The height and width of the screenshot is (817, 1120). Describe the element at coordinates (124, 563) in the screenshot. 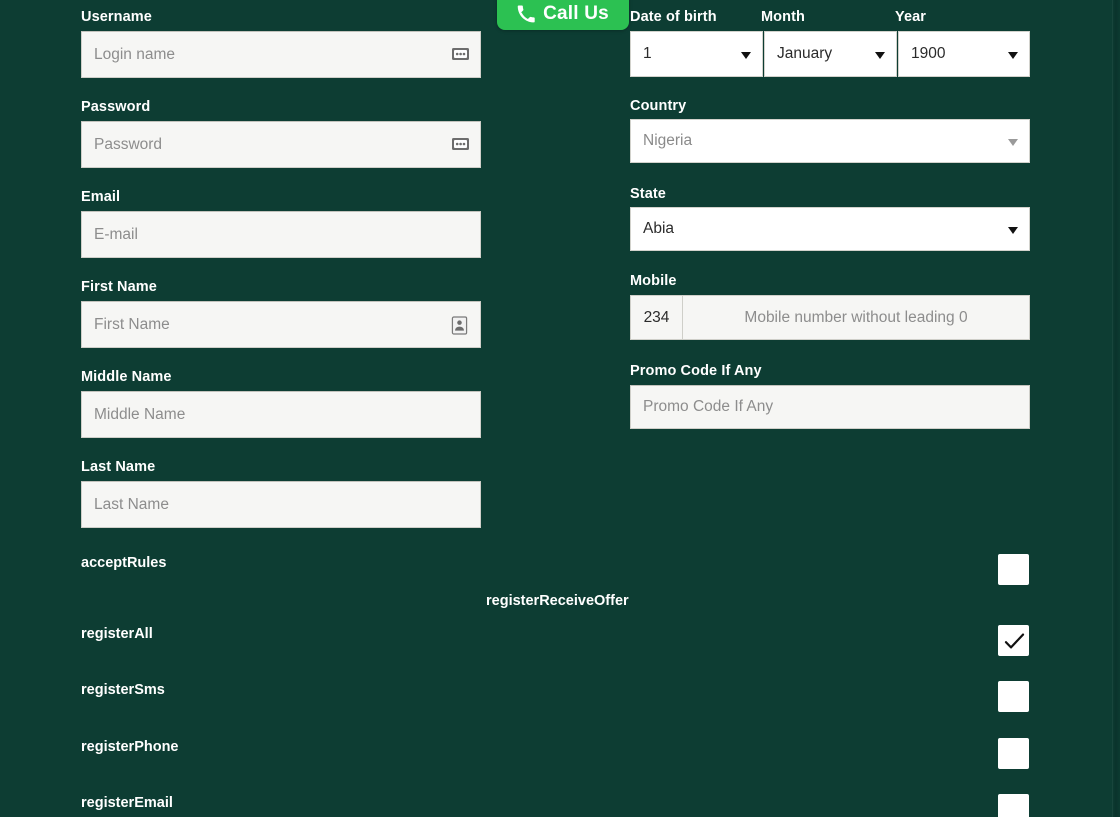

I see `accept-rules-label: acceptRules` at that location.